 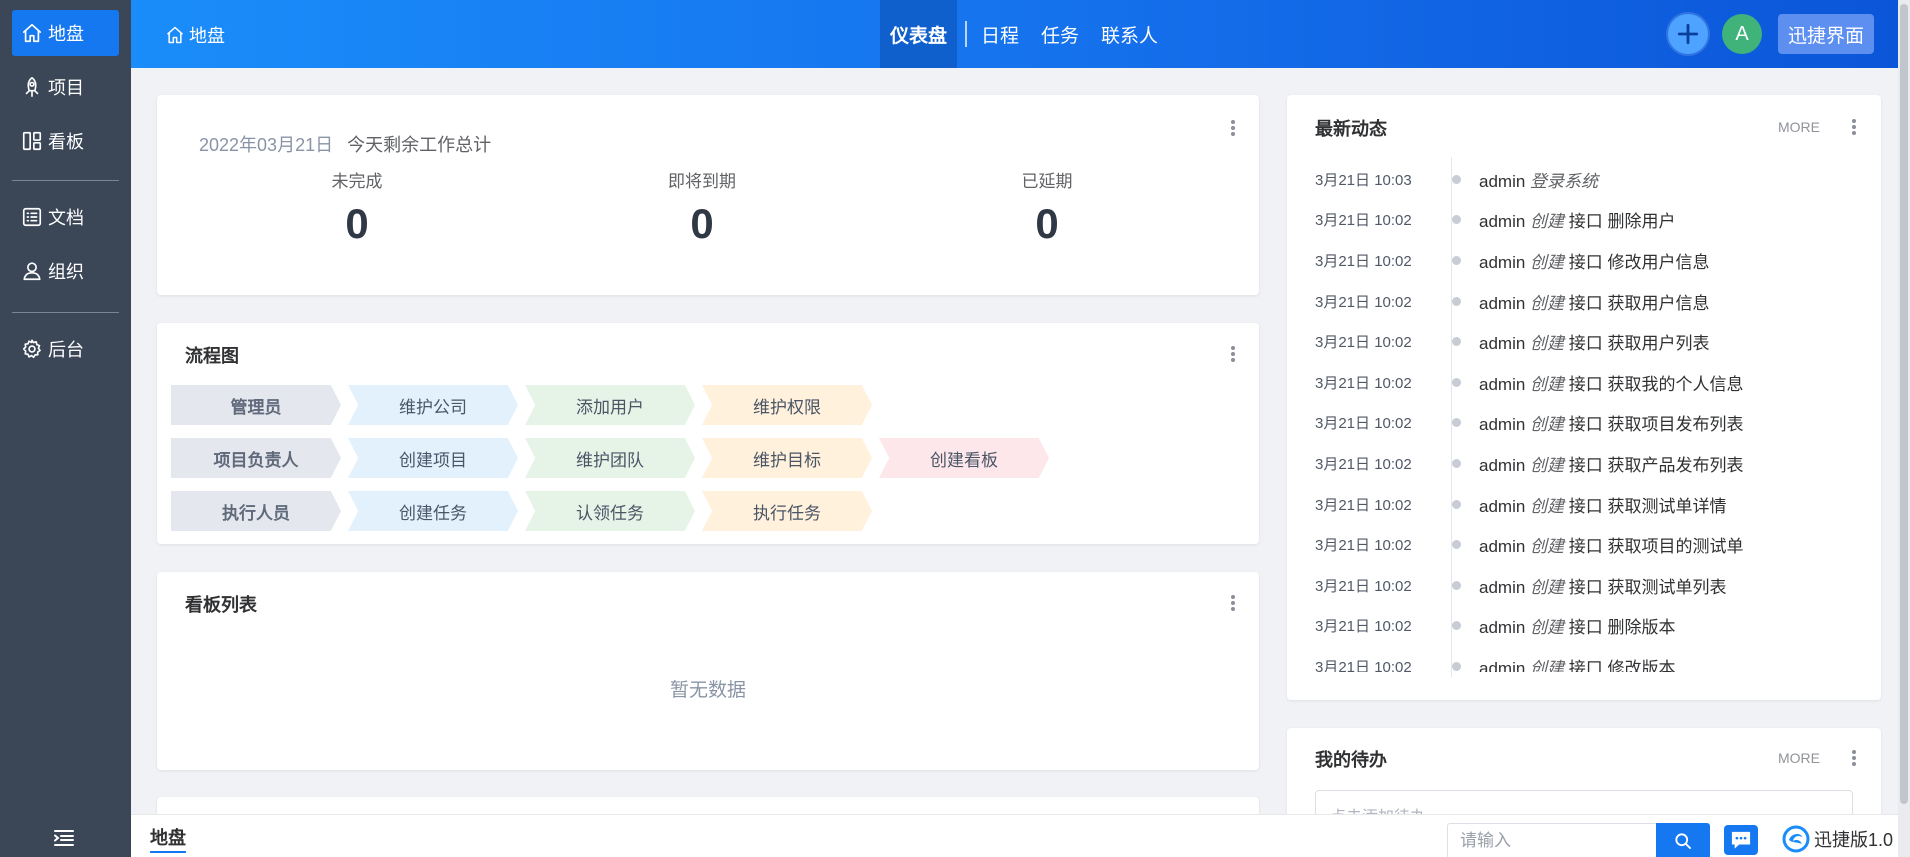 What do you see at coordinates (787, 405) in the screenshot?
I see `flow-step: 维护权限` at bounding box center [787, 405].